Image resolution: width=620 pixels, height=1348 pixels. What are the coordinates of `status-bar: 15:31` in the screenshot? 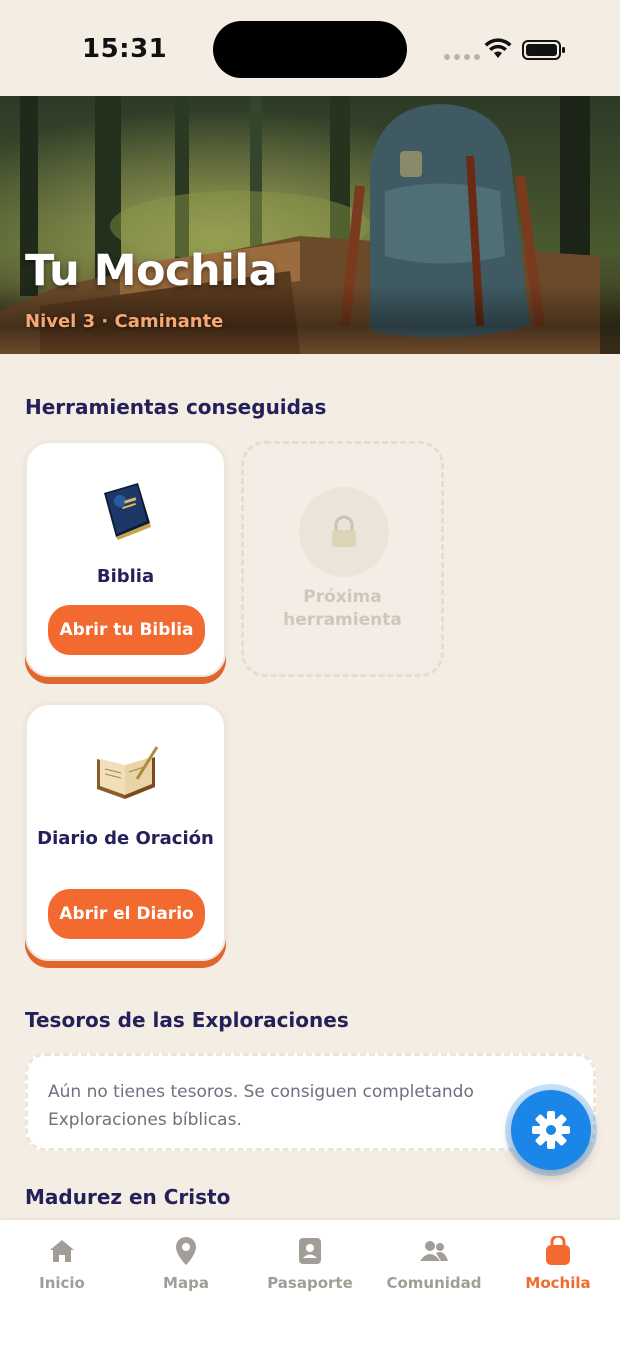 It's located at (310, 48).